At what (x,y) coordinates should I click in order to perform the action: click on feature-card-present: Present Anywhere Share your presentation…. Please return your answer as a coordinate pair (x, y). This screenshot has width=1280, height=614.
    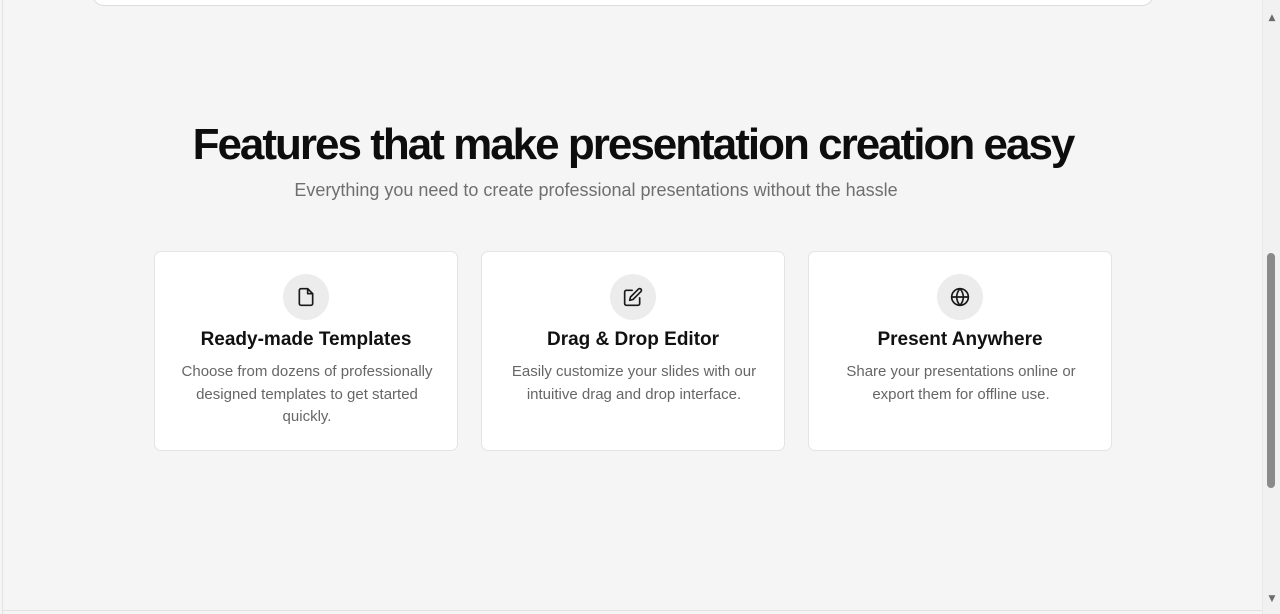
    Looking at the image, I should click on (960, 351).